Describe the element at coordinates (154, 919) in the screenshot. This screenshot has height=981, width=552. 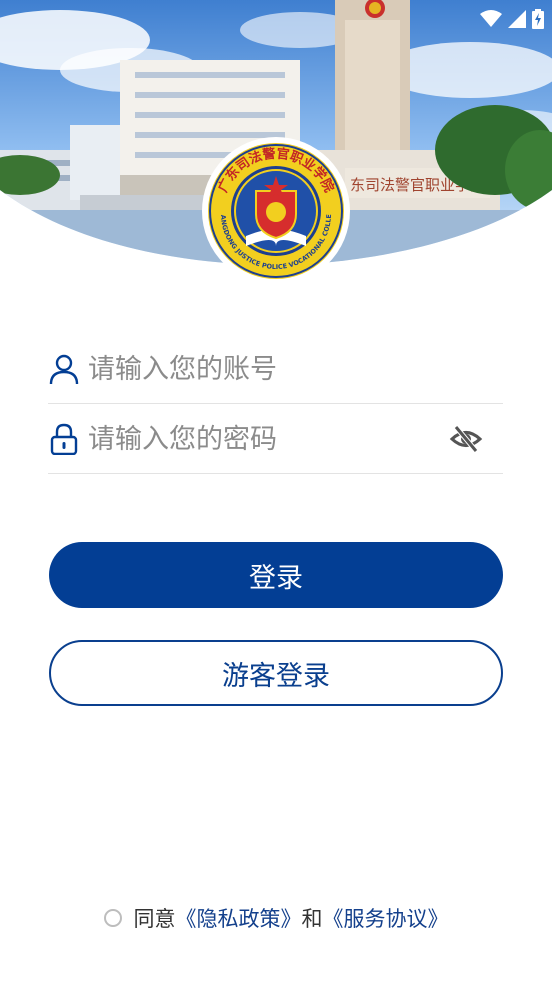
I see `agreement-prefix: 同意` at that location.